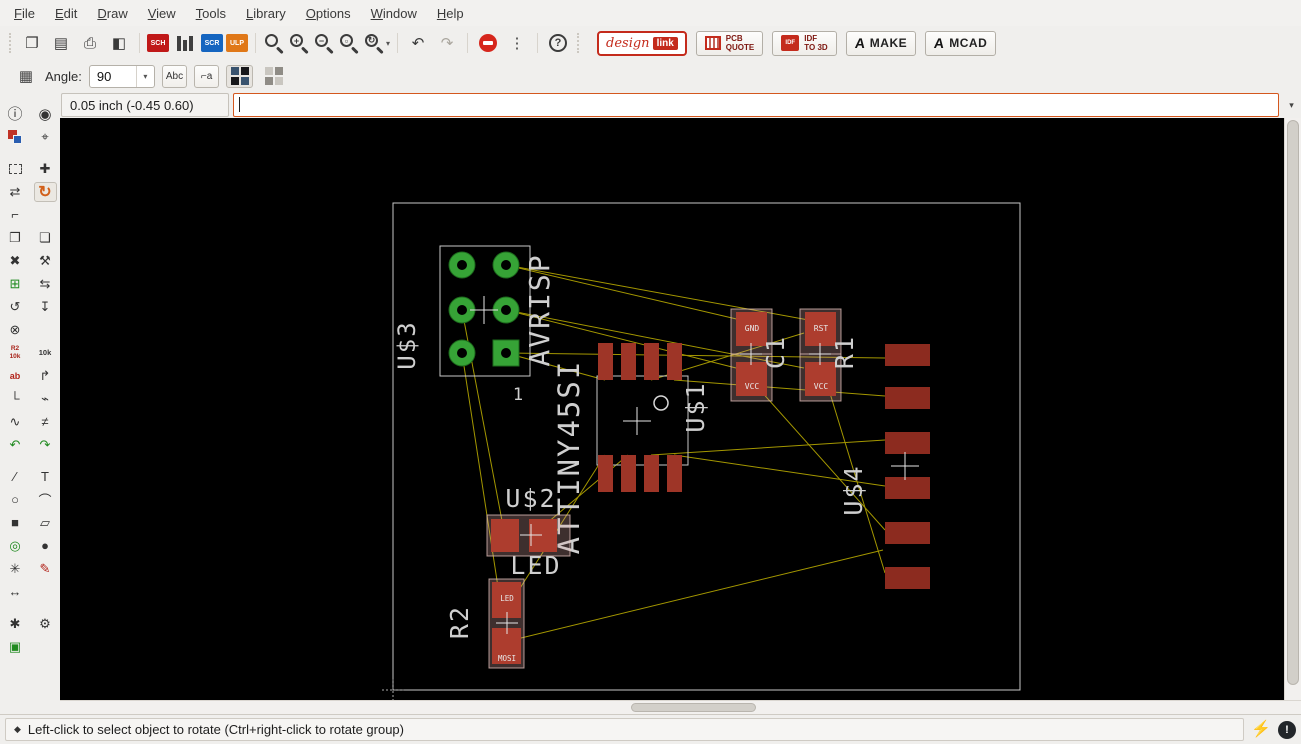 This screenshot has height=744, width=1301. Describe the element at coordinates (237, 43) in the screenshot. I see `ulp-icon: ULP` at that location.